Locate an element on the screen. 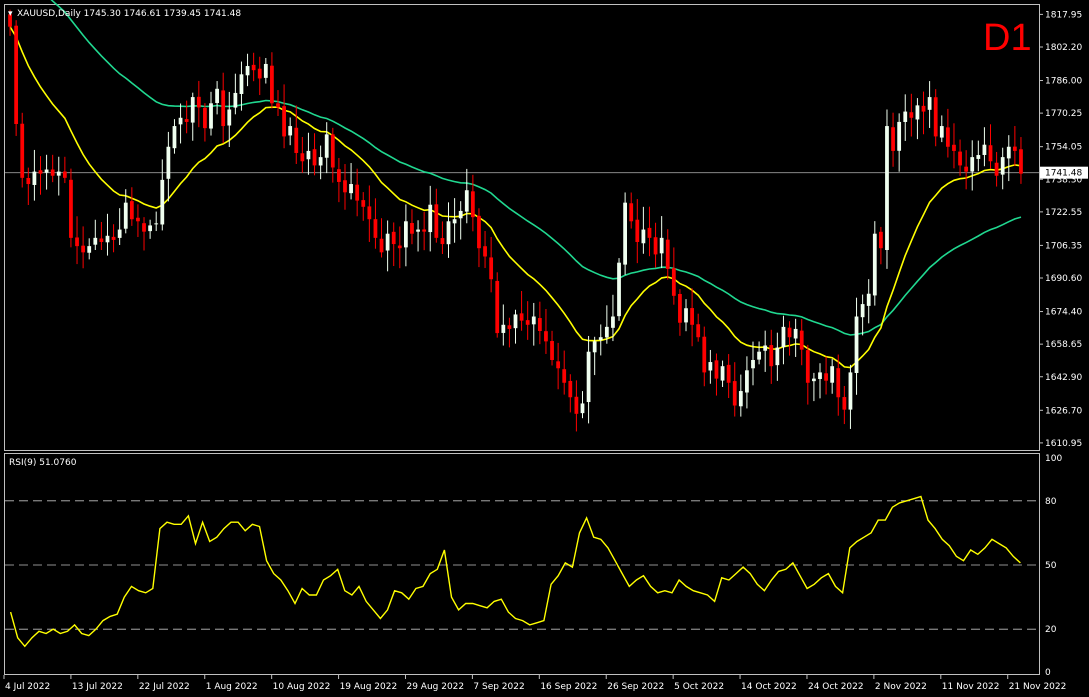 The image size is (1089, 697). price-tick-label: 1817.95 is located at coordinates (1063, 15).